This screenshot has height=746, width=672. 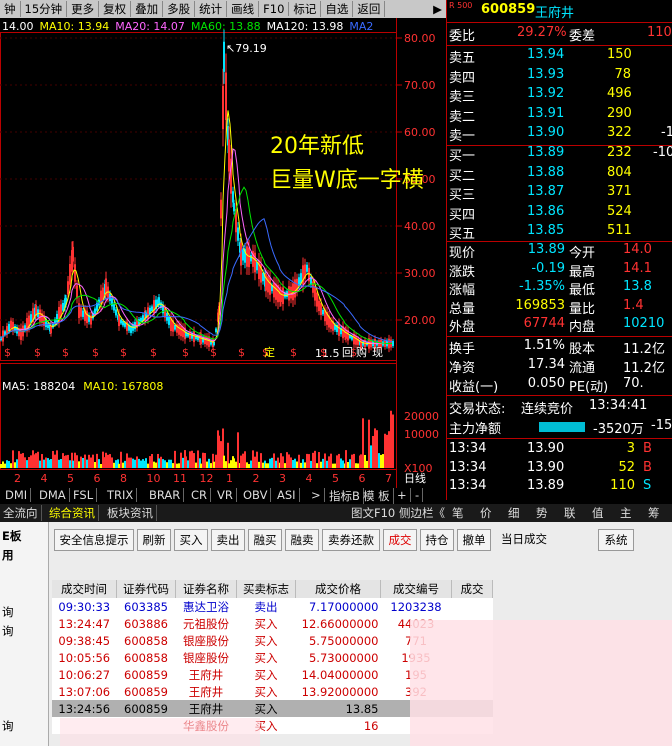 I want to click on ask-label: 卖五, so click(x=462, y=58).